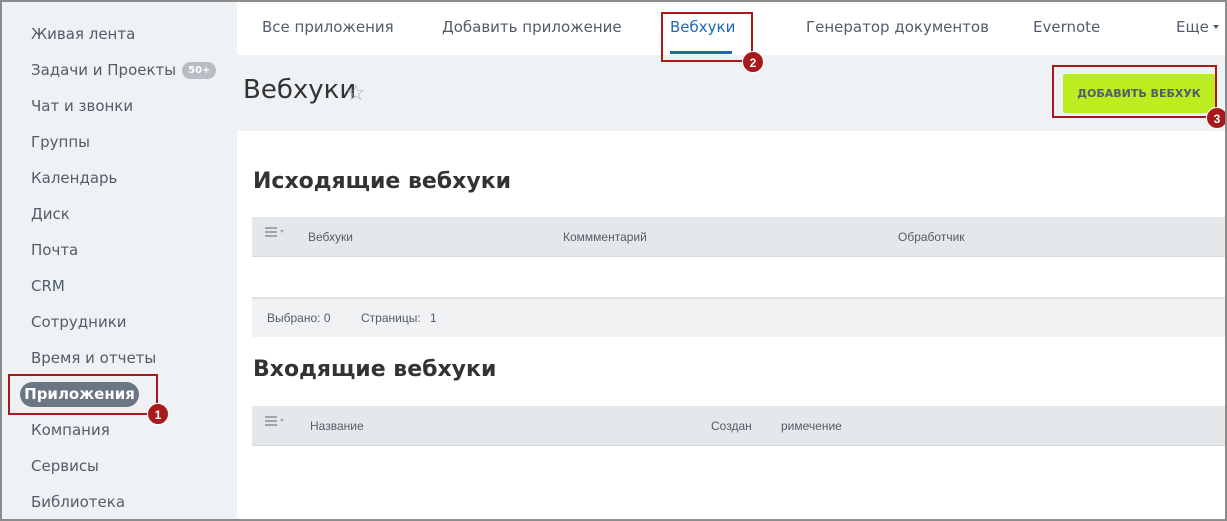 The height and width of the screenshot is (521, 1227). Describe the element at coordinates (532, 28) in the screenshot. I see `tab-add-app: Добавить приложение` at that location.